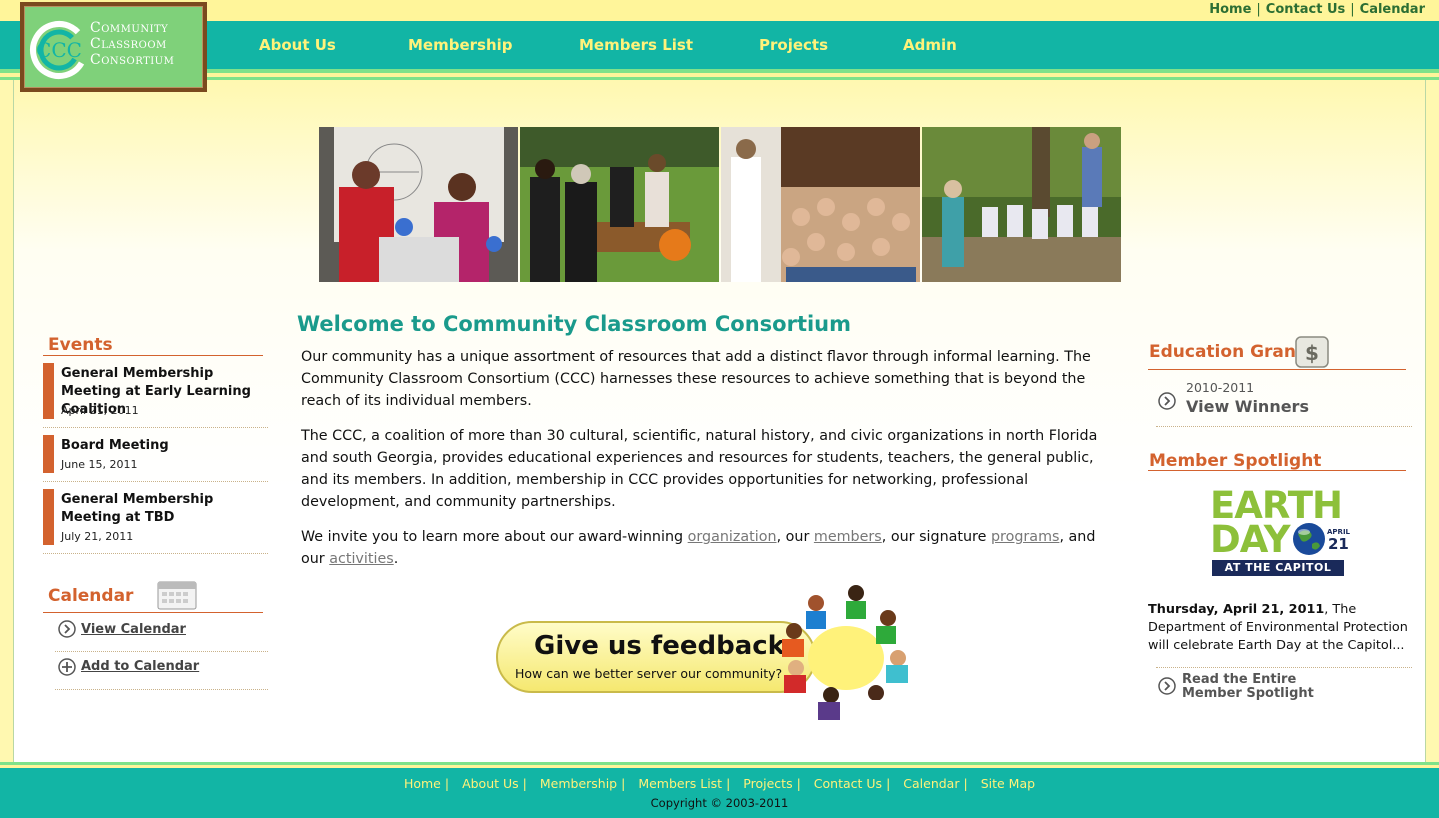 The image size is (1439, 818). What do you see at coordinates (719, 45) in the screenshot?
I see `main-nav` at bounding box center [719, 45].